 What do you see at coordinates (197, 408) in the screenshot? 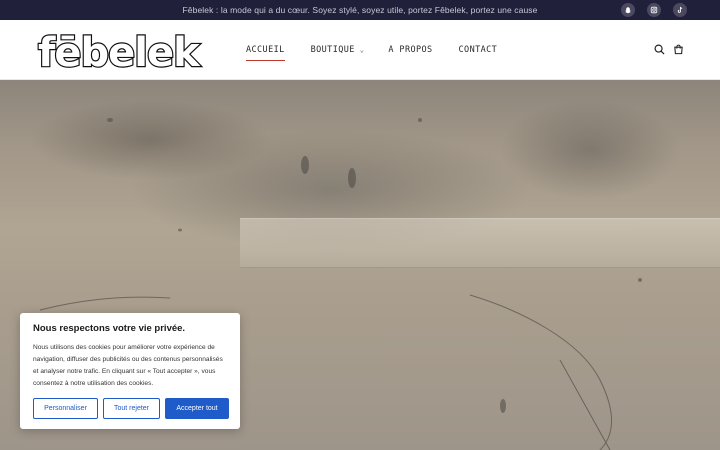
I see `accept-all-button: Accepter tout` at bounding box center [197, 408].